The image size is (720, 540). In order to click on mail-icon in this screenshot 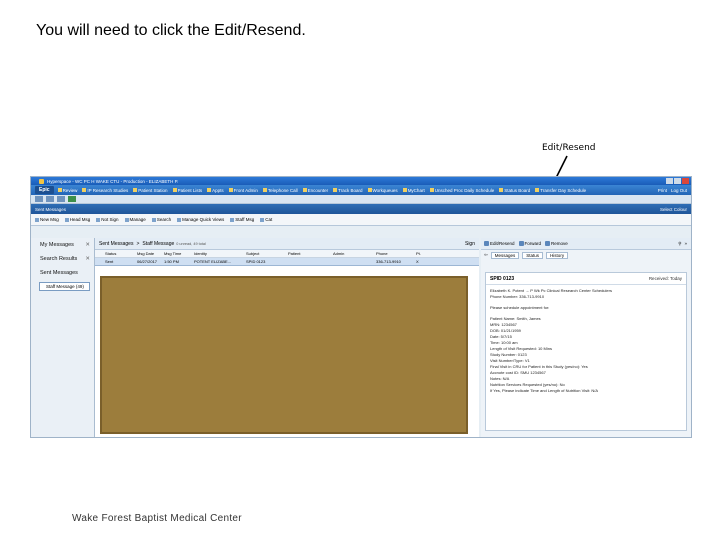, I will do `click(50, 199)`.